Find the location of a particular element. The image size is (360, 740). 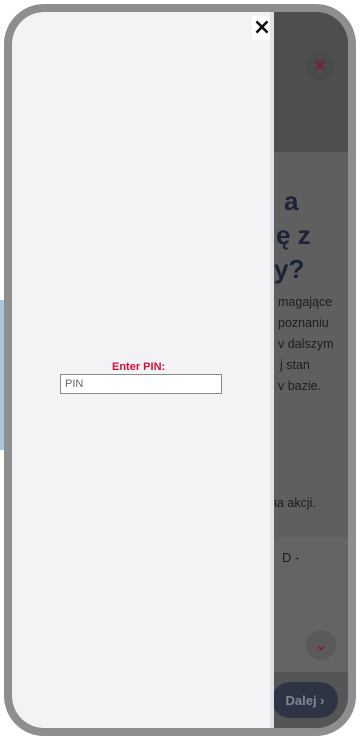

background-text: na akcji. is located at coordinates (293, 503).